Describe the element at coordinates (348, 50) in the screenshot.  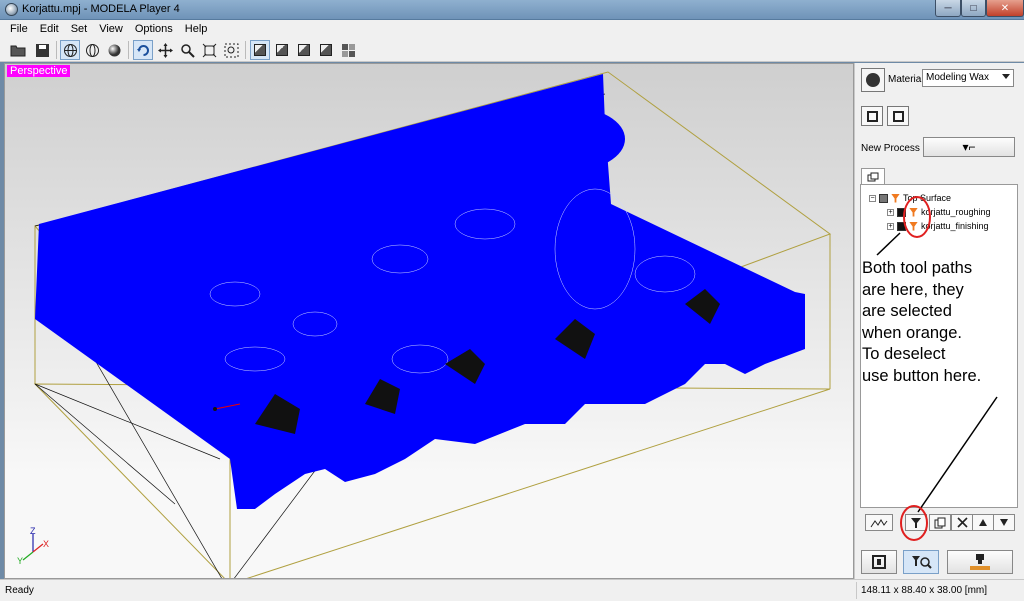
I see `view-grid-icon` at that location.